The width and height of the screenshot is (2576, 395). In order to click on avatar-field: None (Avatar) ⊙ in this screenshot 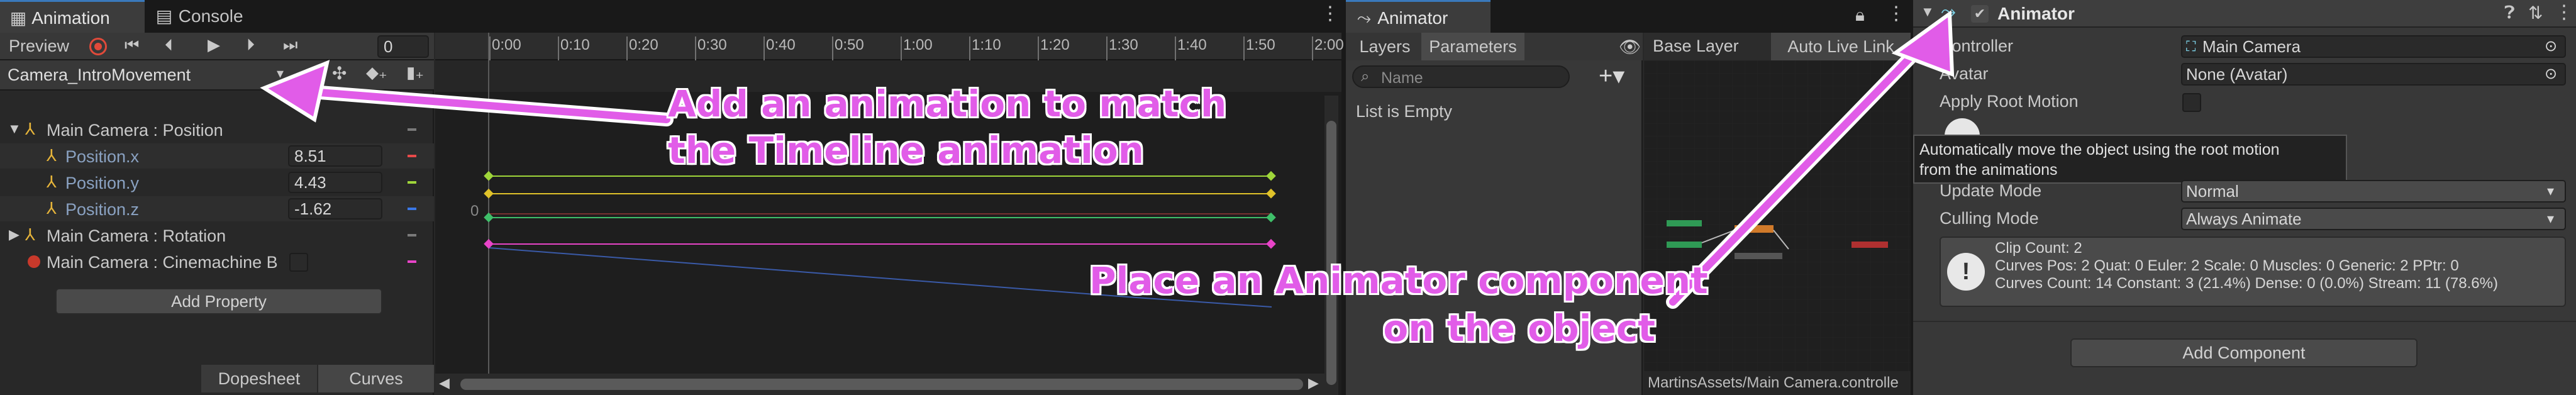, I will do `click(2373, 74)`.